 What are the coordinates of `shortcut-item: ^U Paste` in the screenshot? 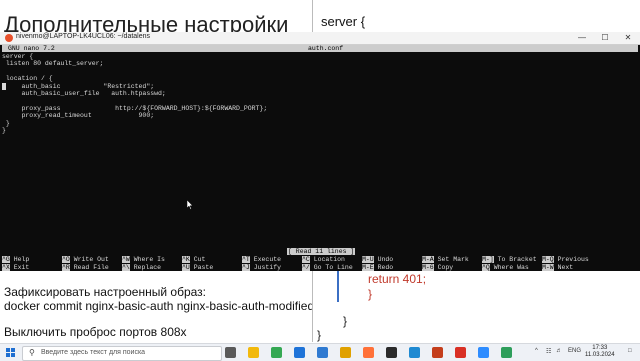 It's located at (197, 267).